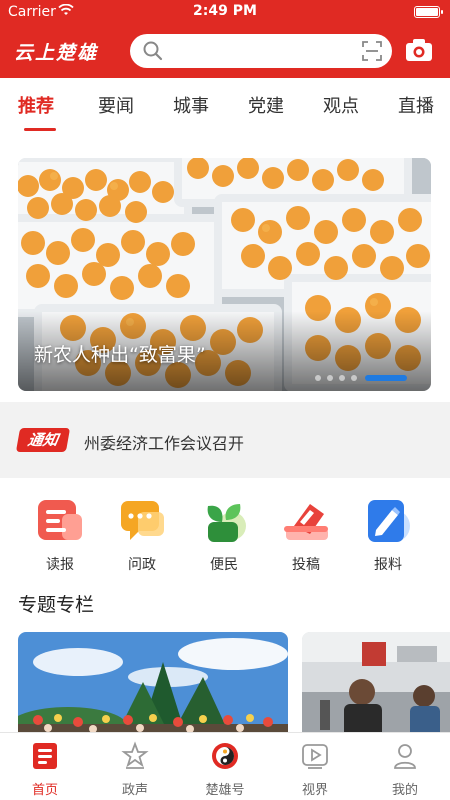 This screenshot has height=800, width=450. I want to click on nav-home: 首页, so click(45, 769).